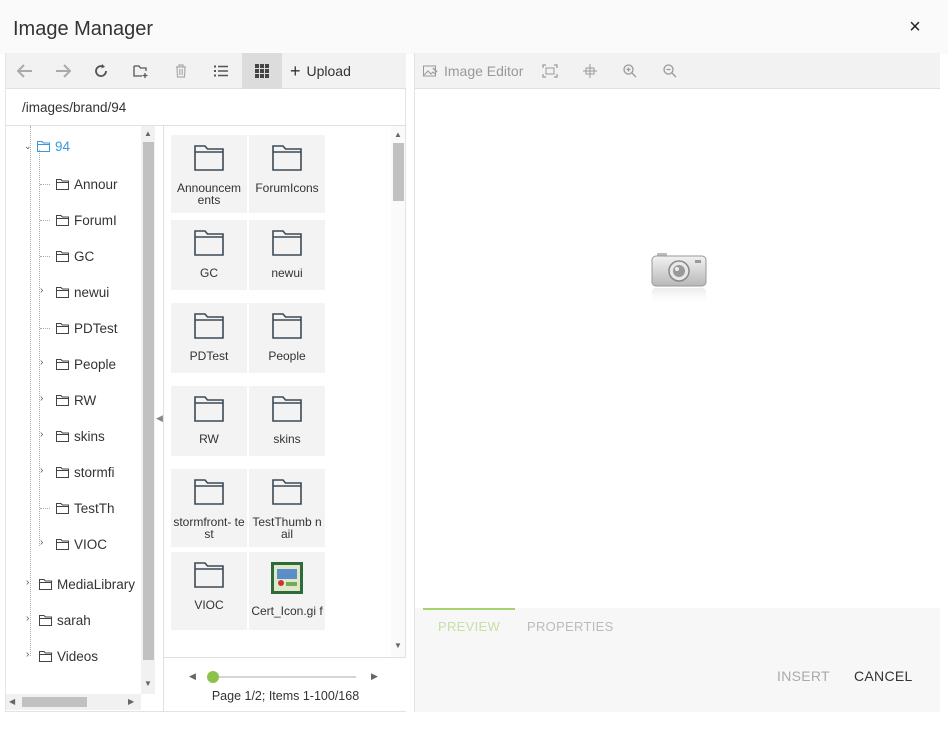 The image size is (948, 732). I want to click on grid-folder-tile: RW, so click(209, 421).